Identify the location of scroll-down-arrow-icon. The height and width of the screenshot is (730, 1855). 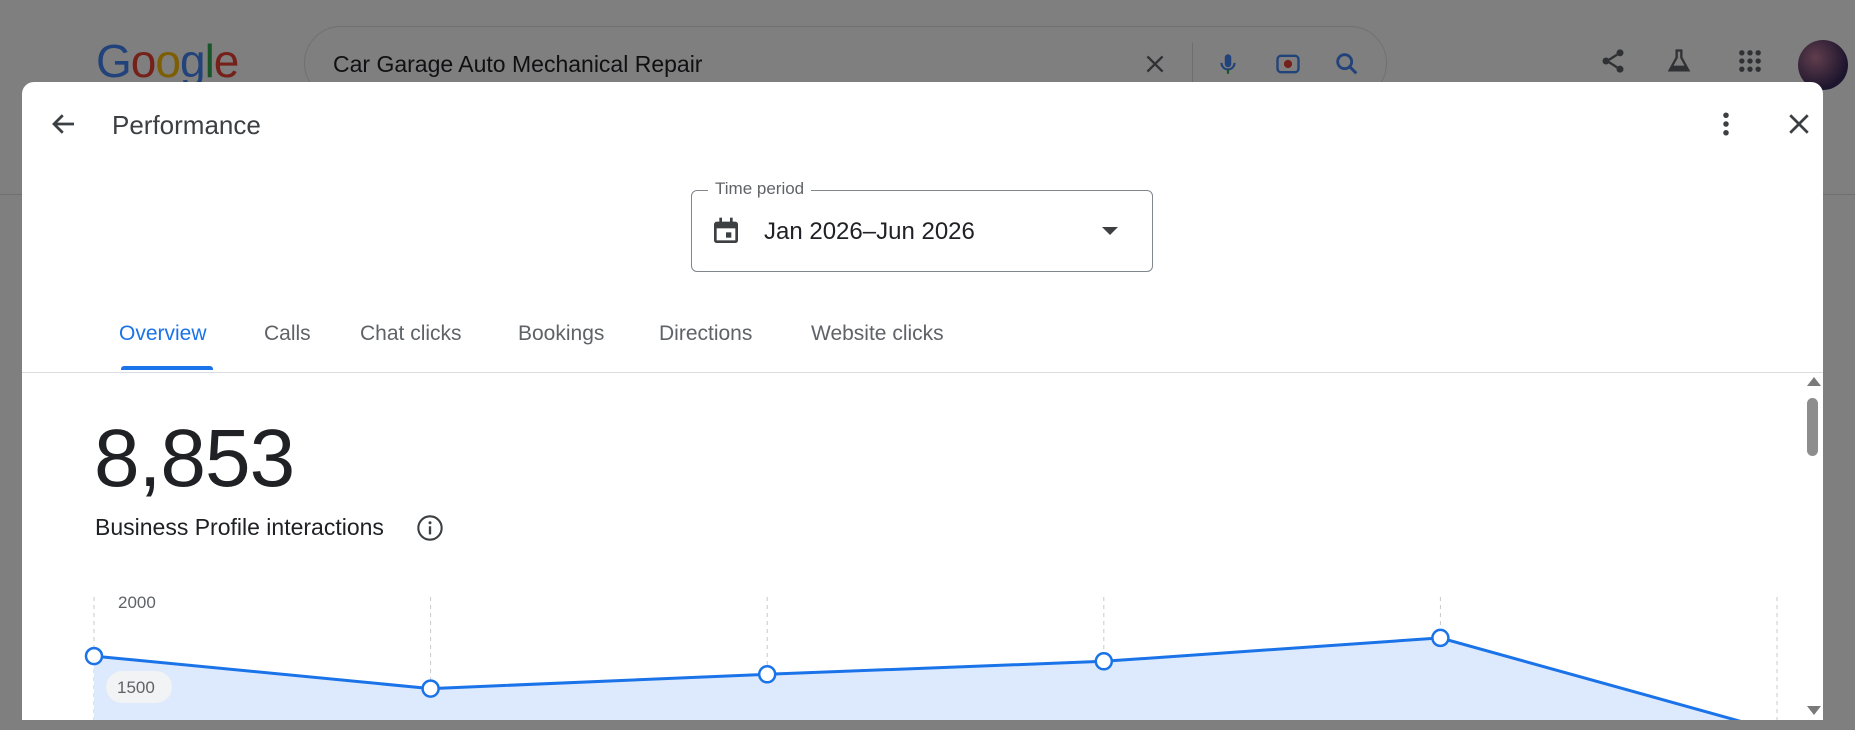
(1814, 710).